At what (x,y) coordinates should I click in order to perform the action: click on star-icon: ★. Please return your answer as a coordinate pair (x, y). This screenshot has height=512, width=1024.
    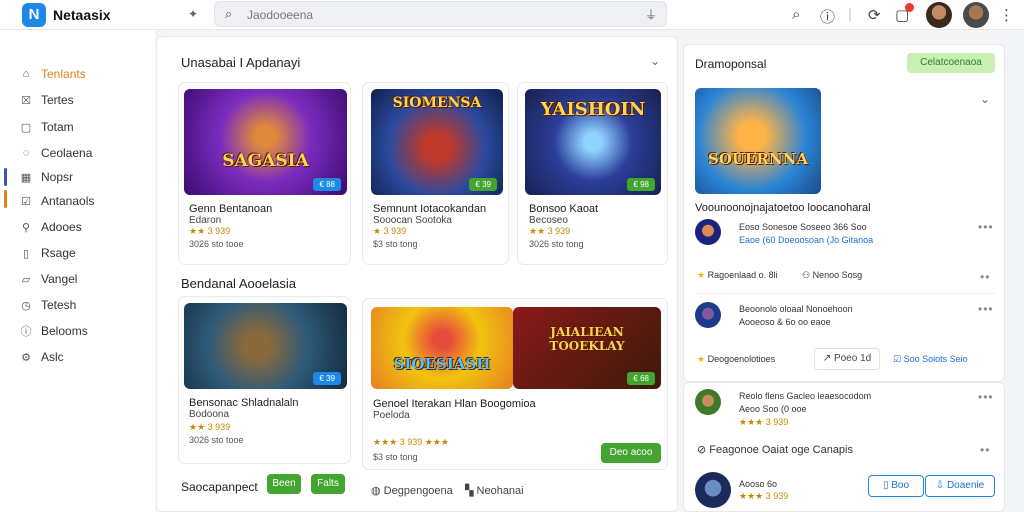
    Looking at the image, I should click on (702, 359).